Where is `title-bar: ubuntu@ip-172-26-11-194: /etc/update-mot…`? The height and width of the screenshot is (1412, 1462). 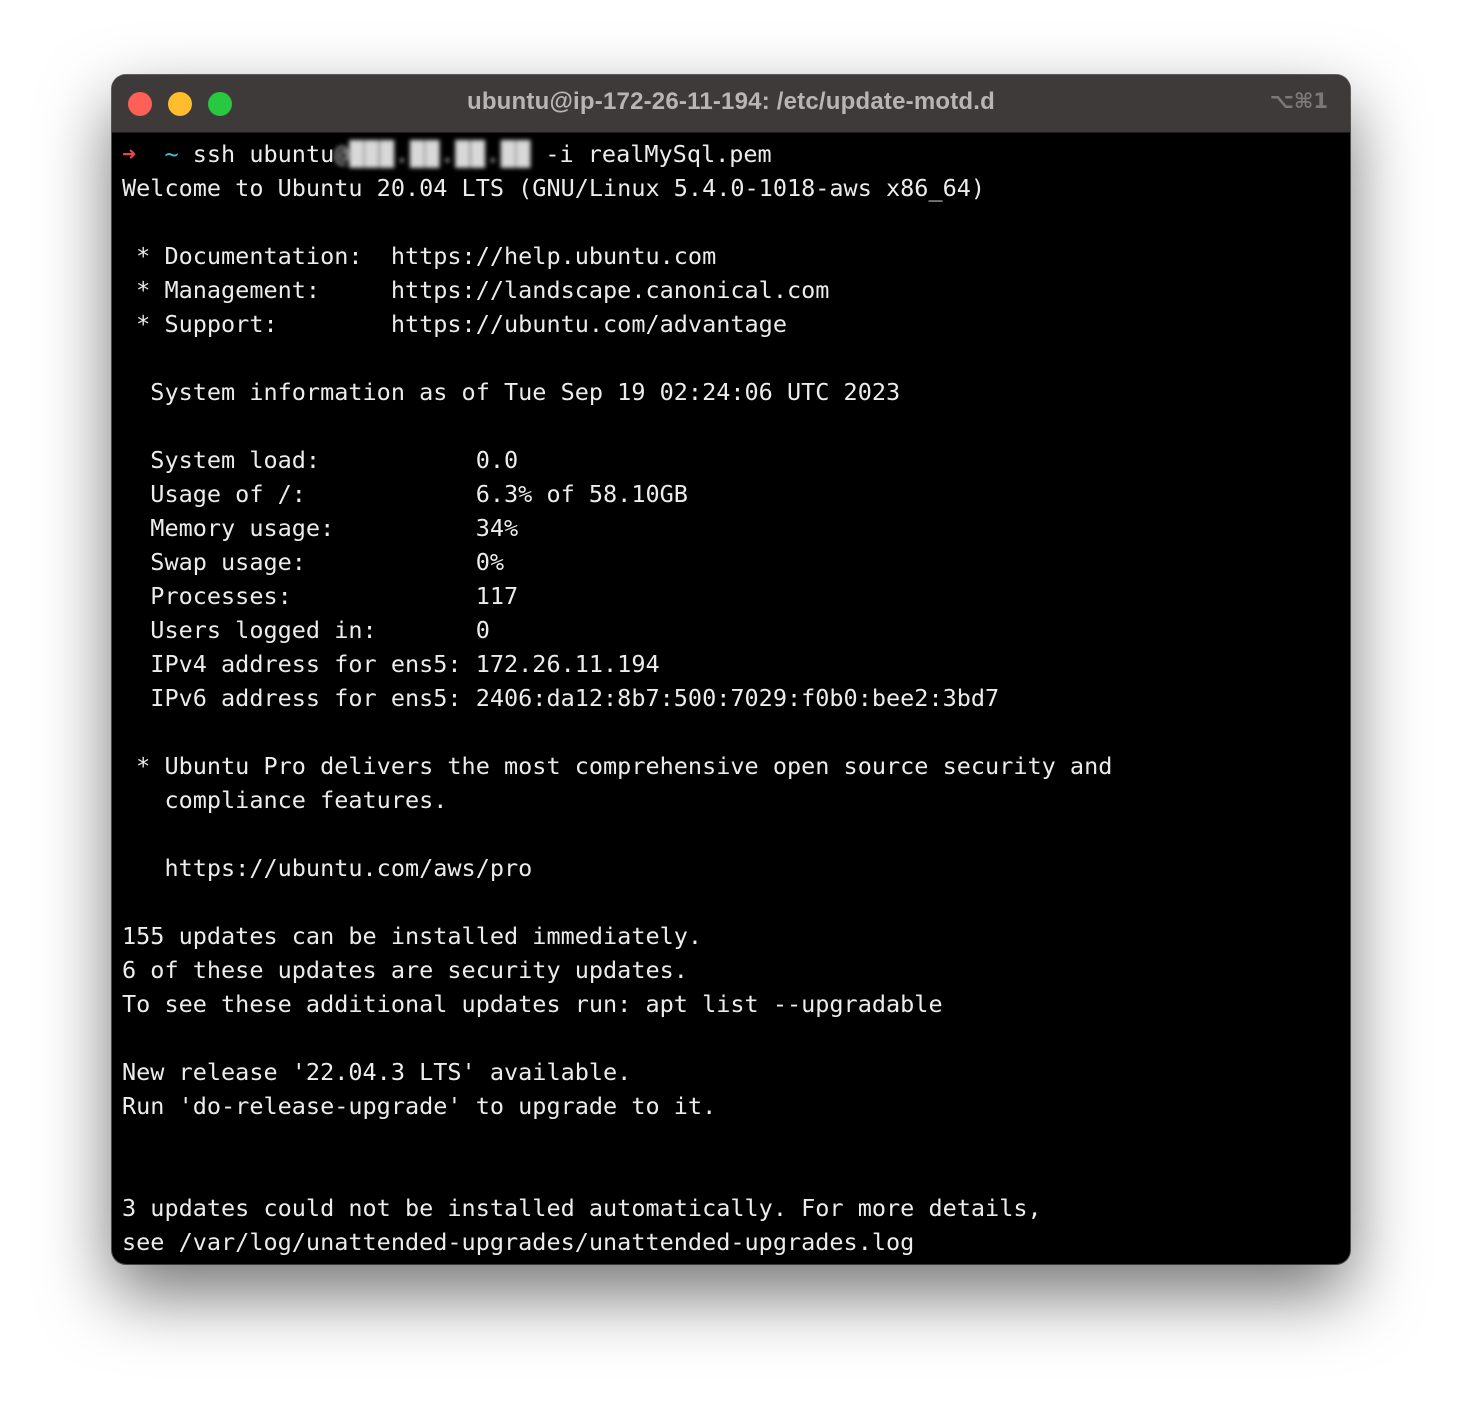
title-bar: ubuntu@ip-172-26-11-194: /etc/update-mot… is located at coordinates (731, 104).